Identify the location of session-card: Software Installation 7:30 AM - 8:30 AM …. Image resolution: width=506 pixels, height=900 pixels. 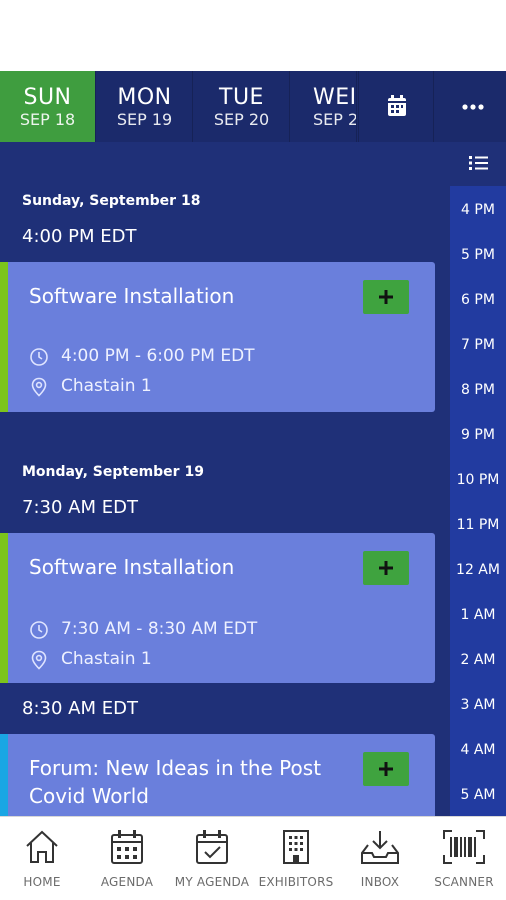
(217, 608).